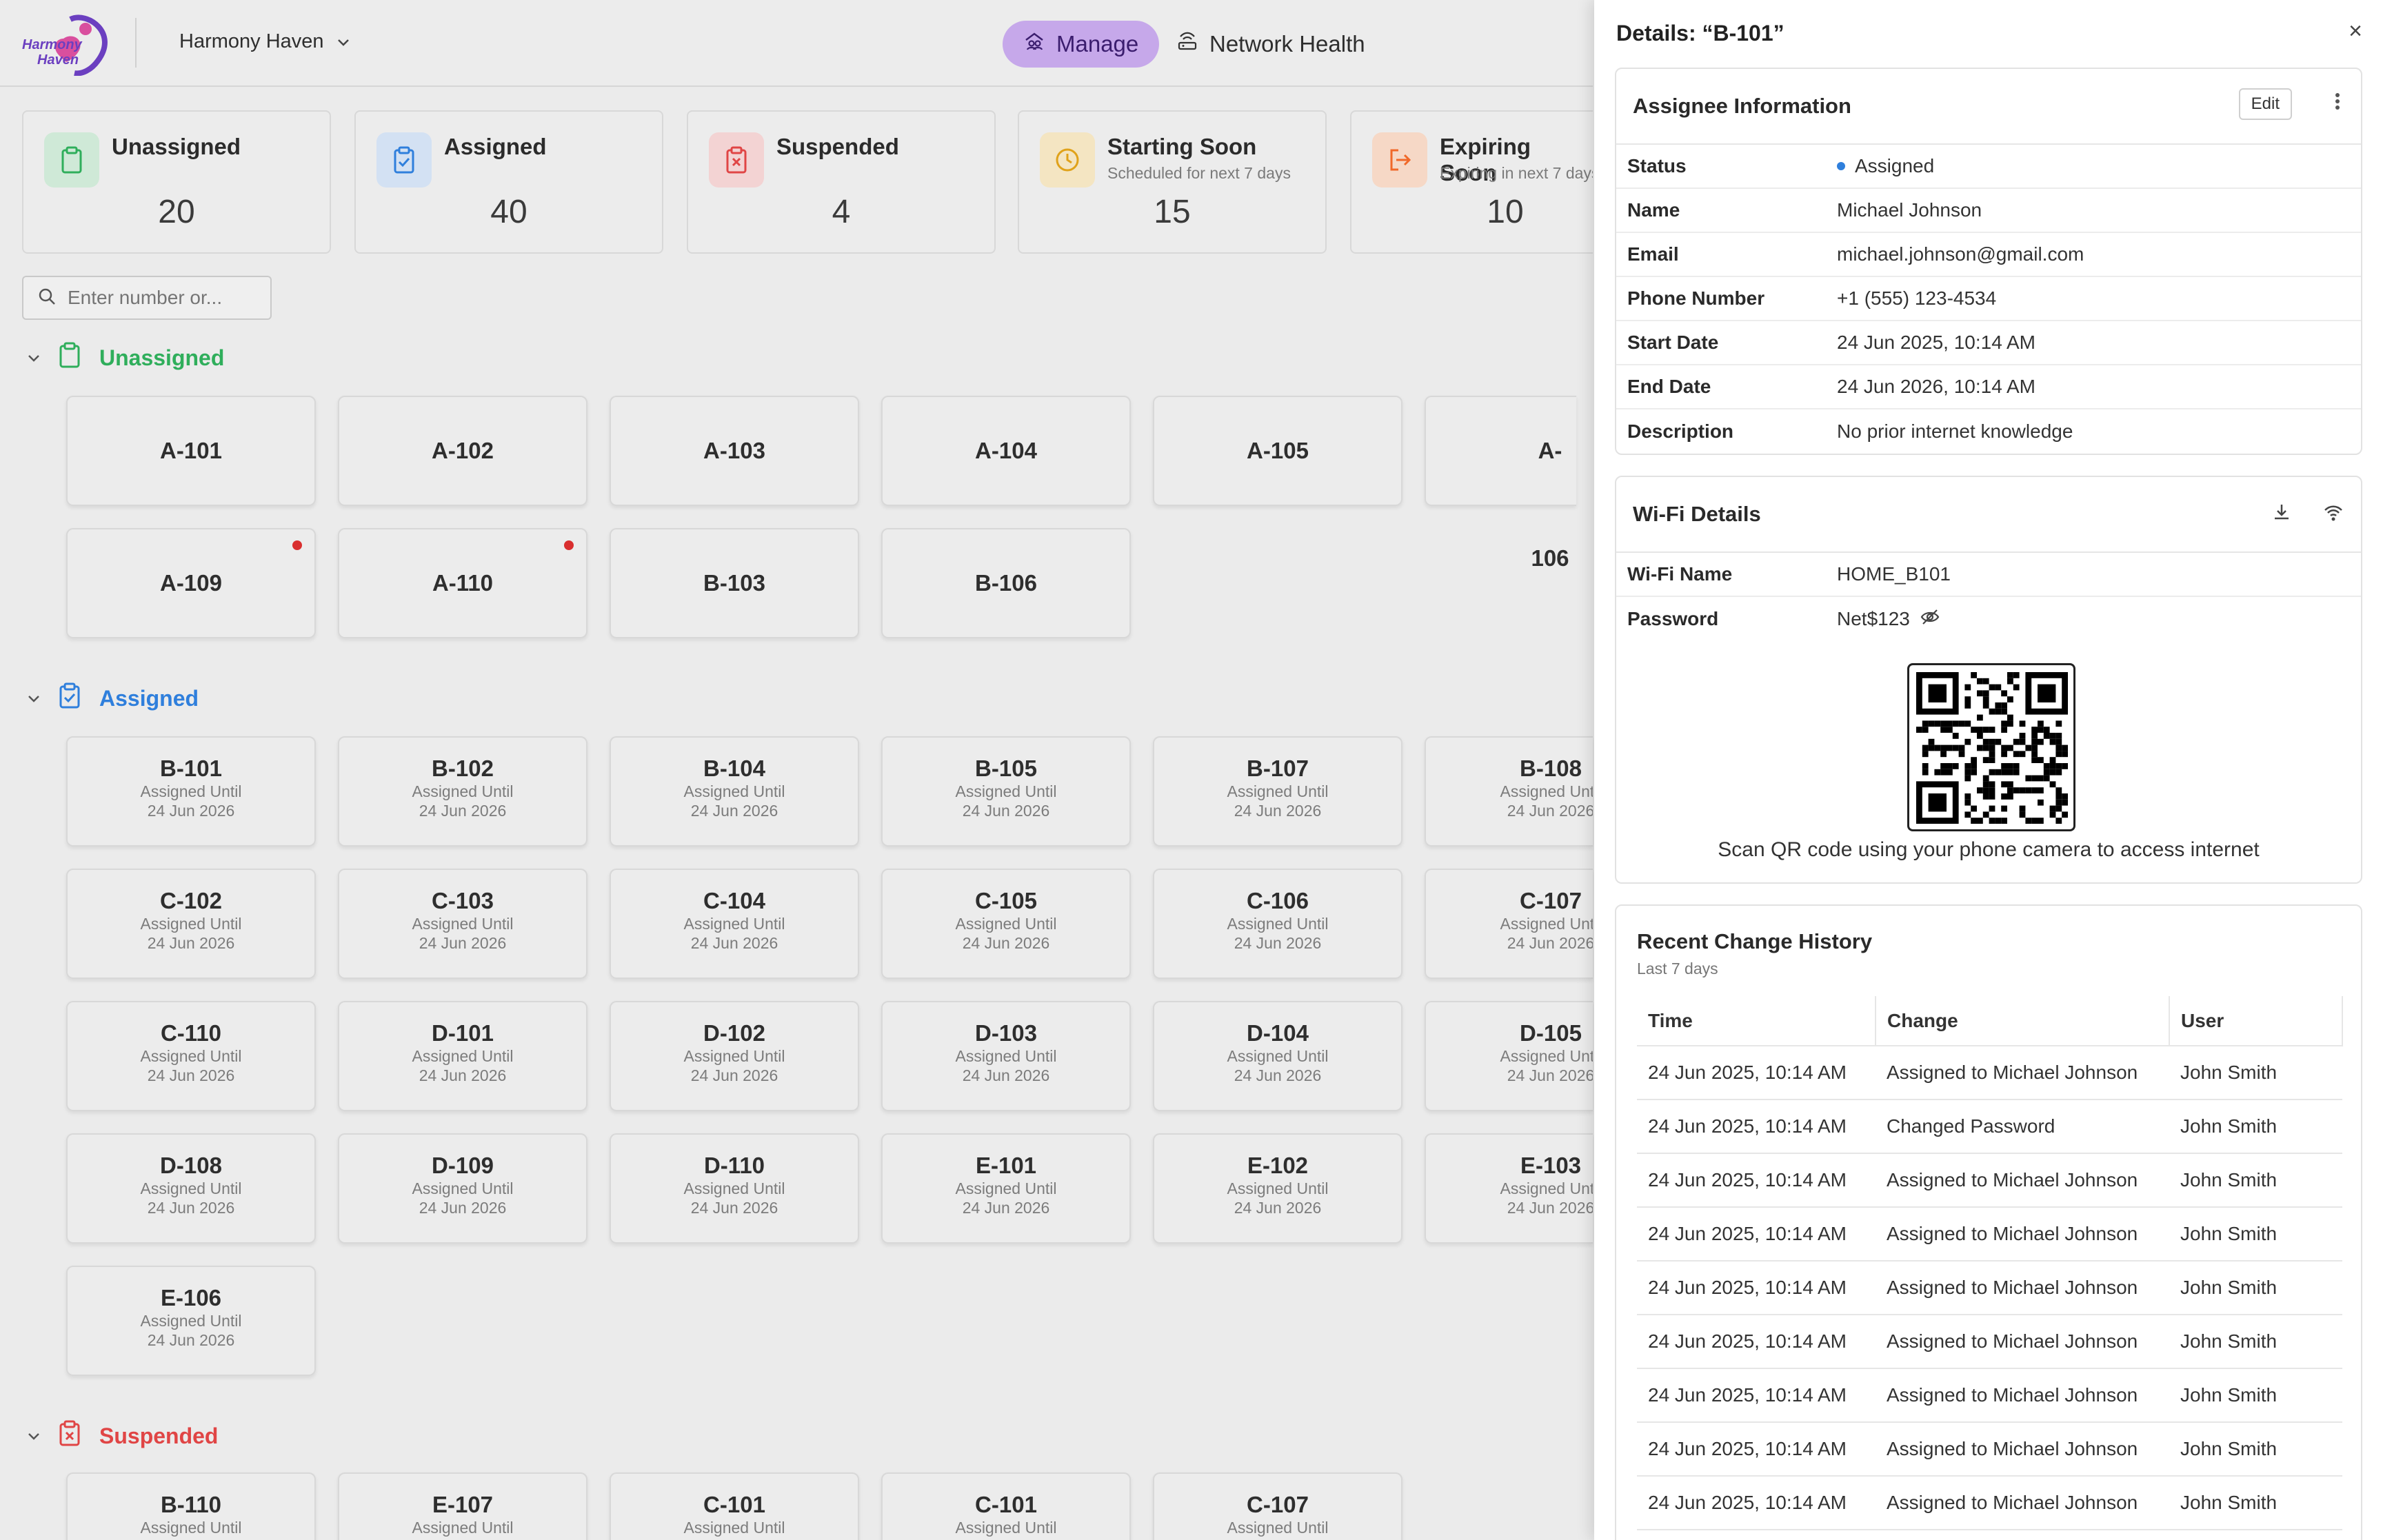 The image size is (2383, 1540). What do you see at coordinates (841, 182) in the screenshot?
I see `stat-card-suspended: Suspended 4` at bounding box center [841, 182].